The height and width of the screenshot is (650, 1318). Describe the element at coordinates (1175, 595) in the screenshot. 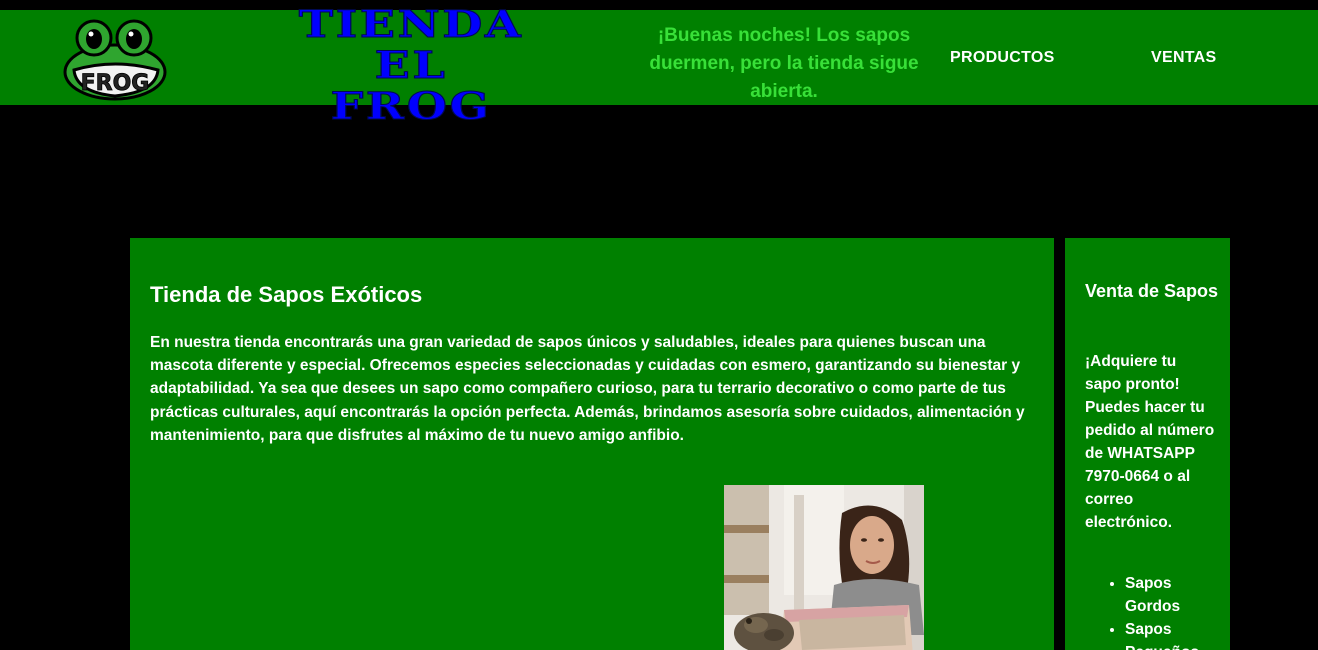

I see `list-item: Sapos Gordos` at that location.